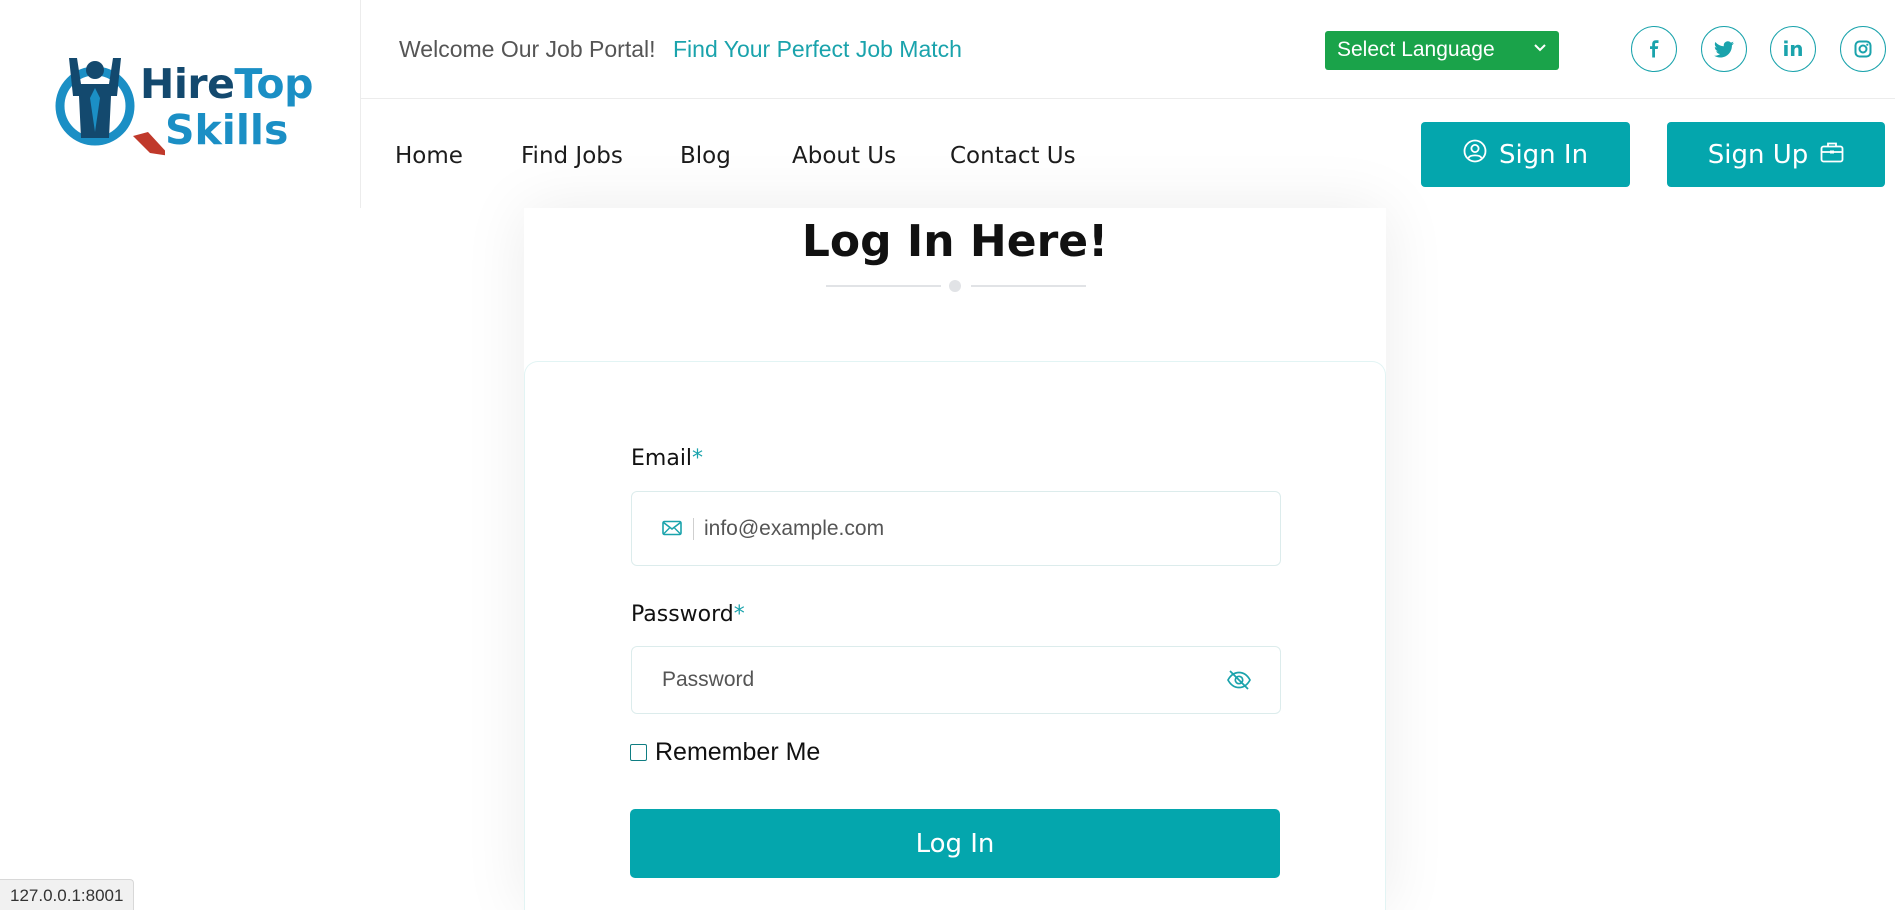 This screenshot has height=910, width=1895. What do you see at coordinates (1416, 49) in the screenshot?
I see `language-select-value: Select Language` at bounding box center [1416, 49].